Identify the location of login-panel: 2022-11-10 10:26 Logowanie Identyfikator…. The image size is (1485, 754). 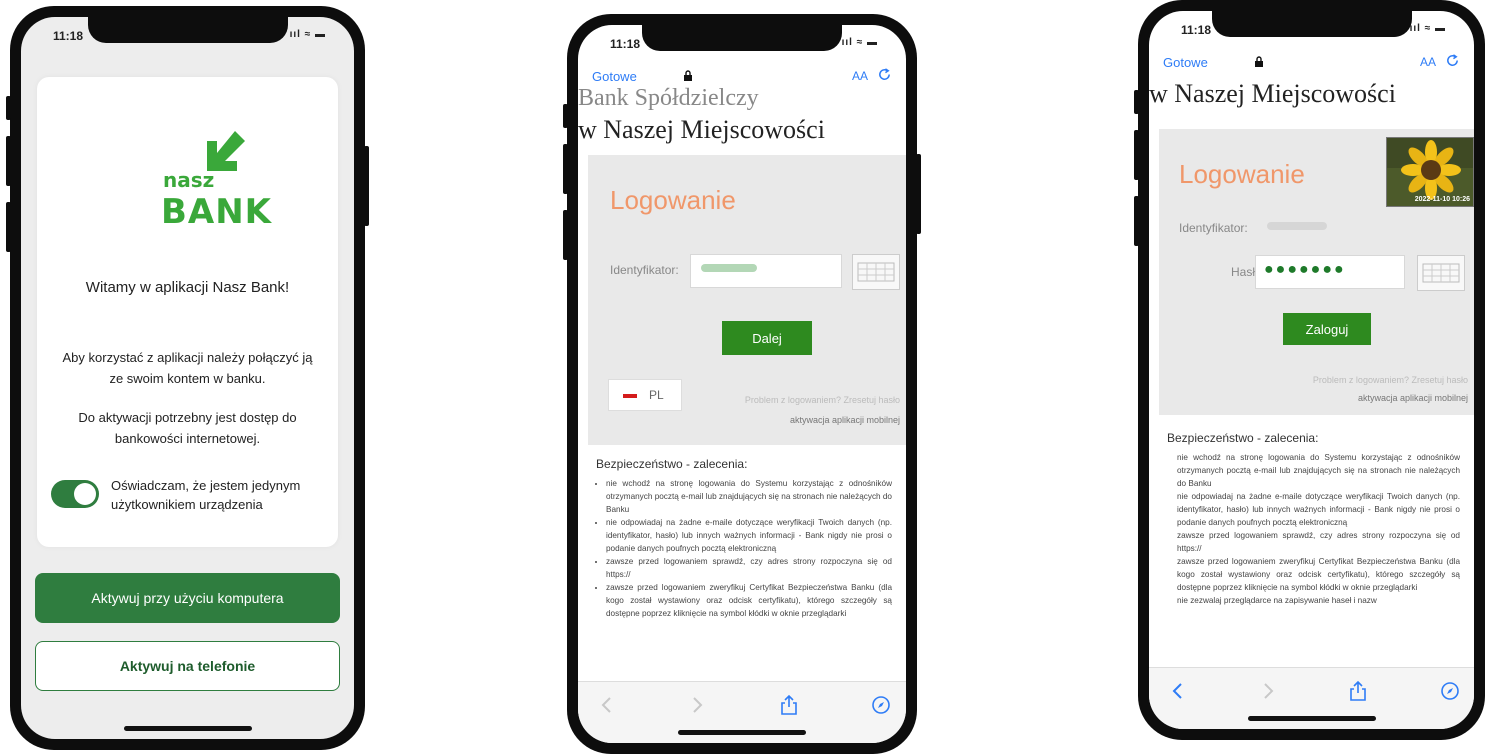
(1316, 272).